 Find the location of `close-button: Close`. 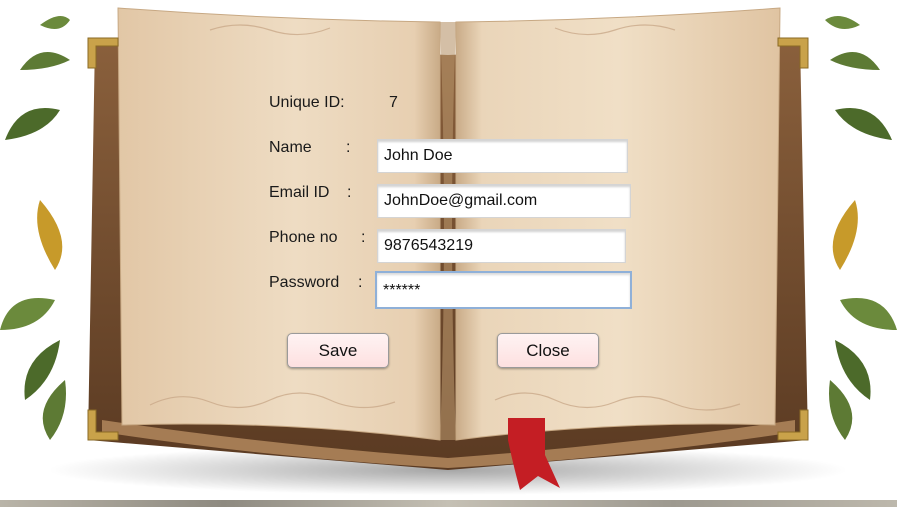

close-button: Close is located at coordinates (548, 350).